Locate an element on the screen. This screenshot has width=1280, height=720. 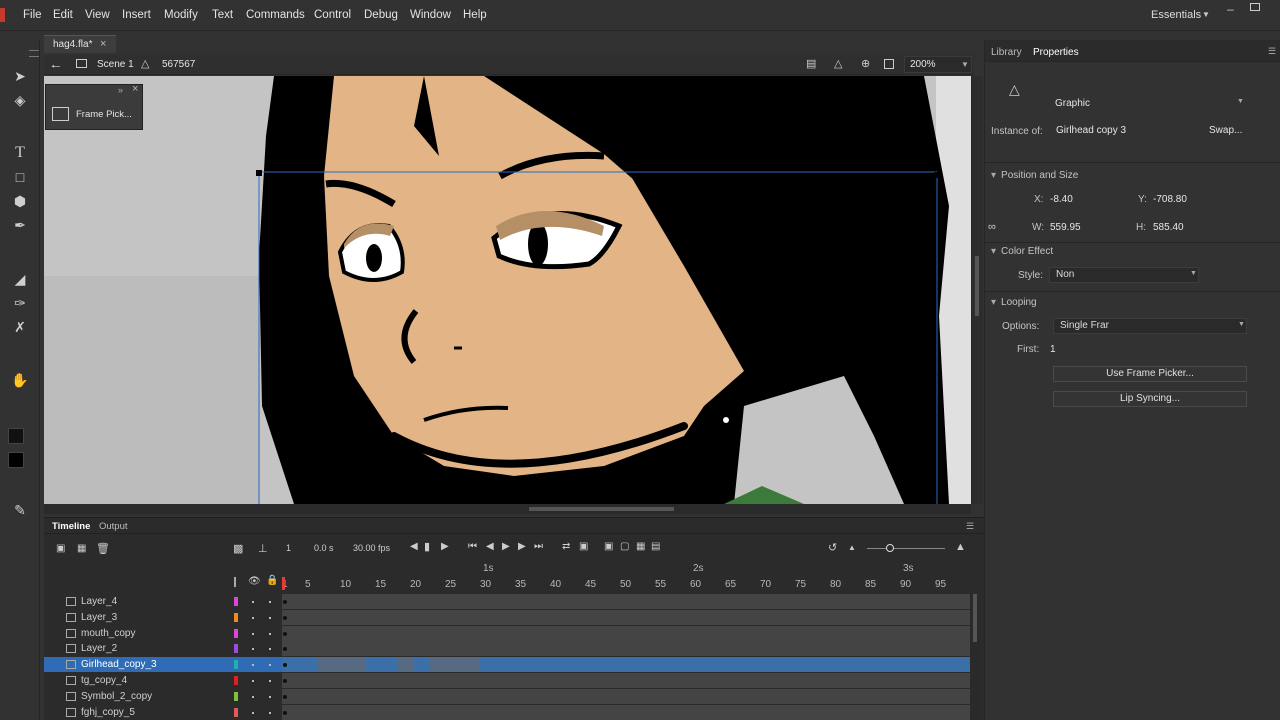
menu-text: Text is located at coordinates (222, 15).